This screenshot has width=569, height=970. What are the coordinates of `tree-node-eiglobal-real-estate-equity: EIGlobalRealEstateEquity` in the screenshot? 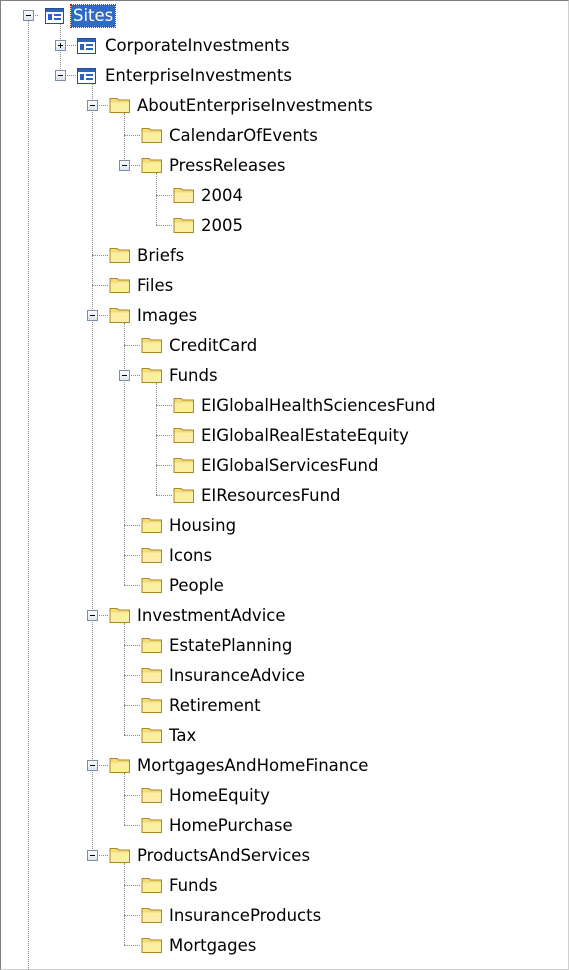 It's located at (284, 437).